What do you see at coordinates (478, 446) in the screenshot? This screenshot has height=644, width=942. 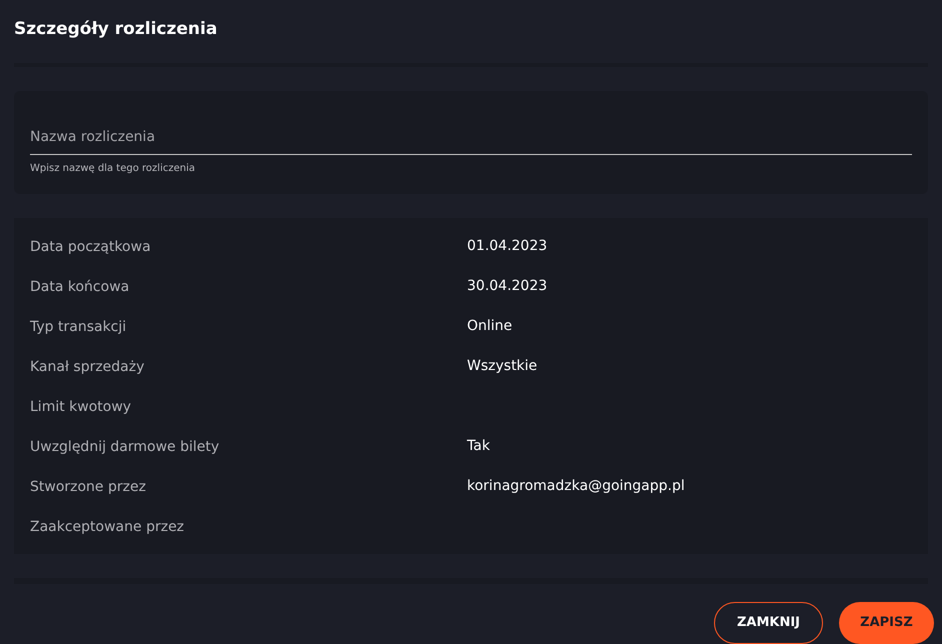 I see `detail-value: Tak` at bounding box center [478, 446].